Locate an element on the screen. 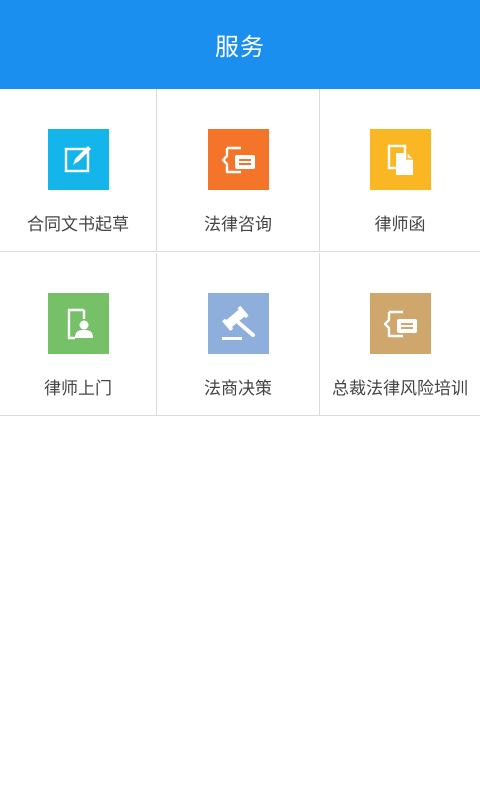 The height and width of the screenshot is (800, 480). service-lawyer-visit: 律师上门 is located at coordinates (78, 334).